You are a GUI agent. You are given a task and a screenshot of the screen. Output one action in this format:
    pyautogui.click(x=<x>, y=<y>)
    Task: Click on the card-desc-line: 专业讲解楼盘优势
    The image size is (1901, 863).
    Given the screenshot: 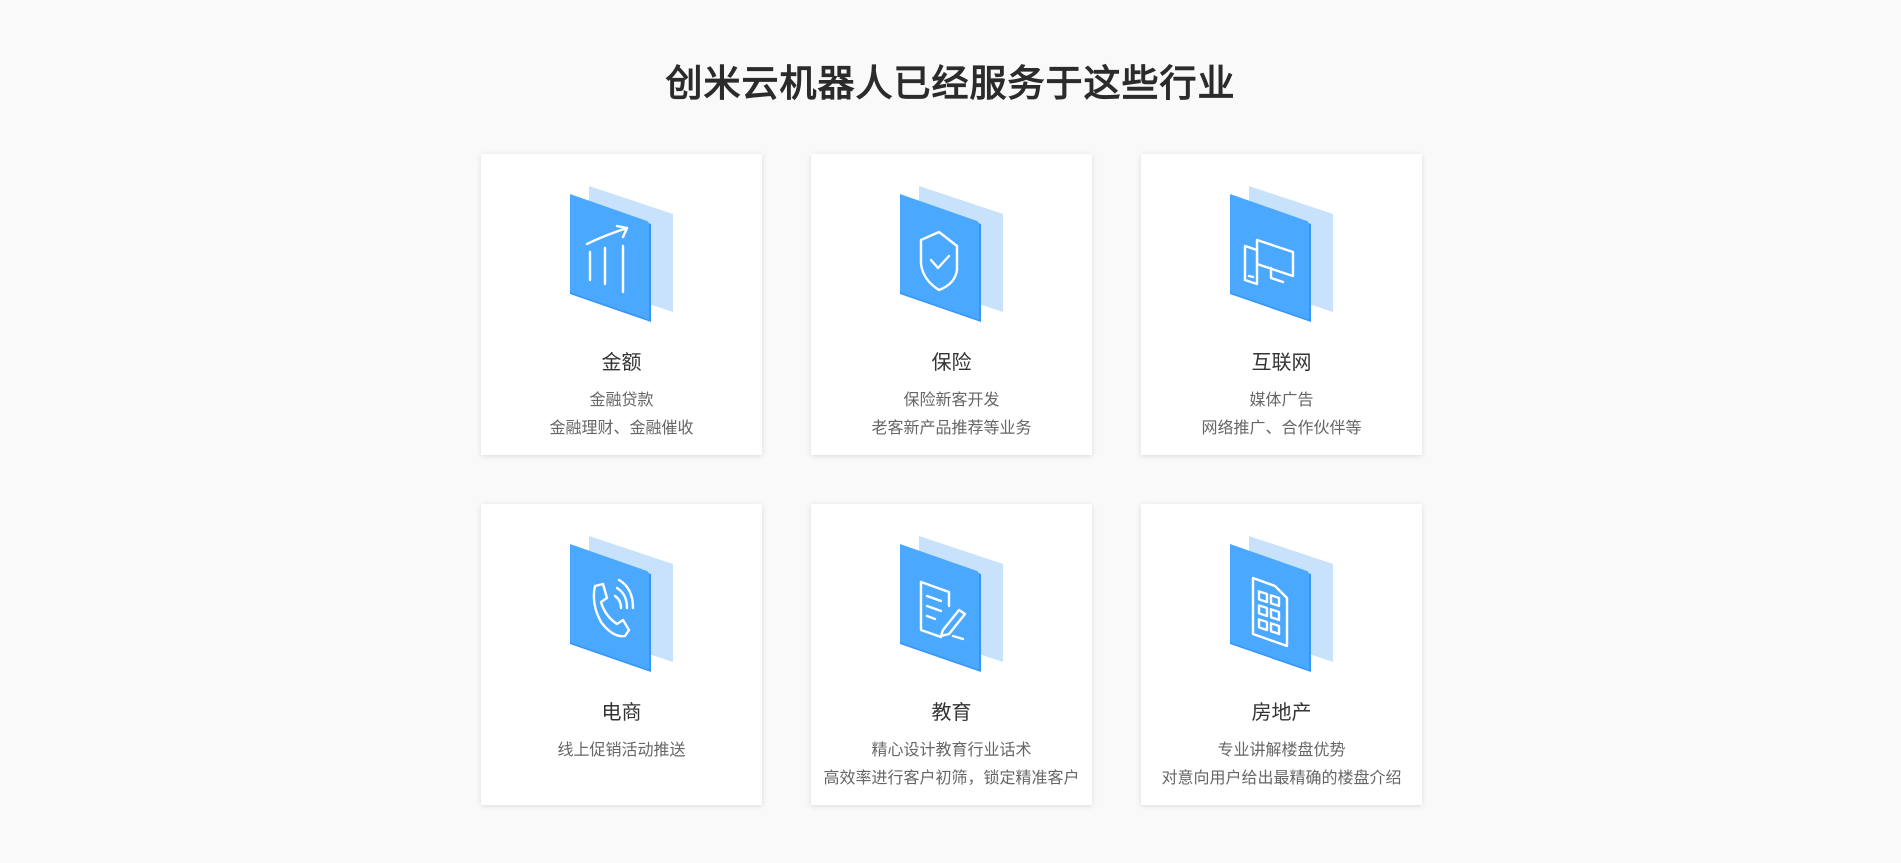 What is the action you would take?
    pyautogui.click(x=1281, y=749)
    